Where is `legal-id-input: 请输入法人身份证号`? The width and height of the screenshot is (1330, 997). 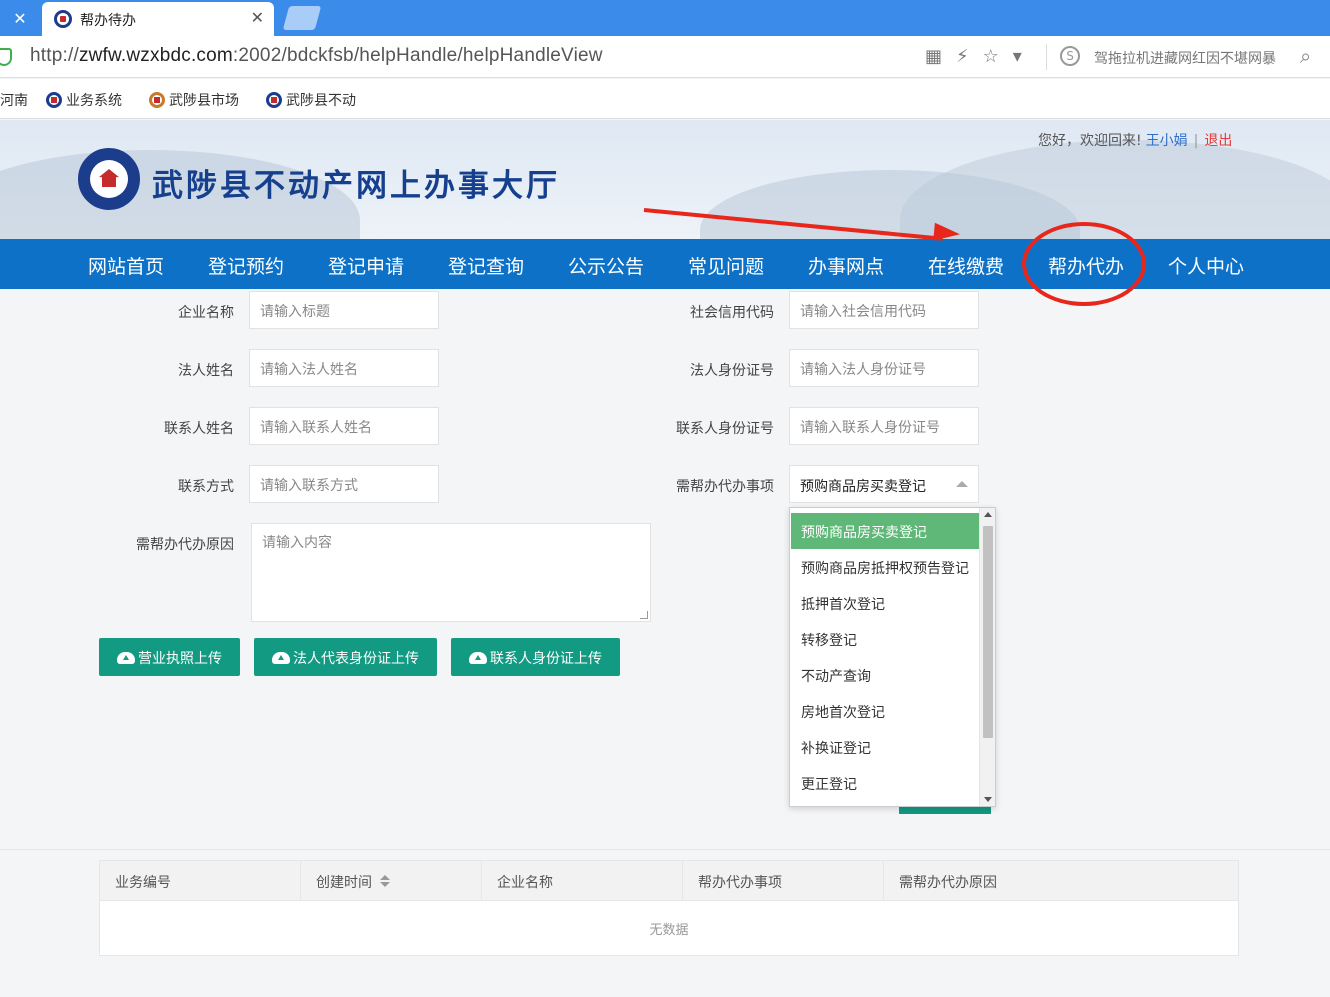 legal-id-input: 请输入法人身份证号 is located at coordinates (884, 368).